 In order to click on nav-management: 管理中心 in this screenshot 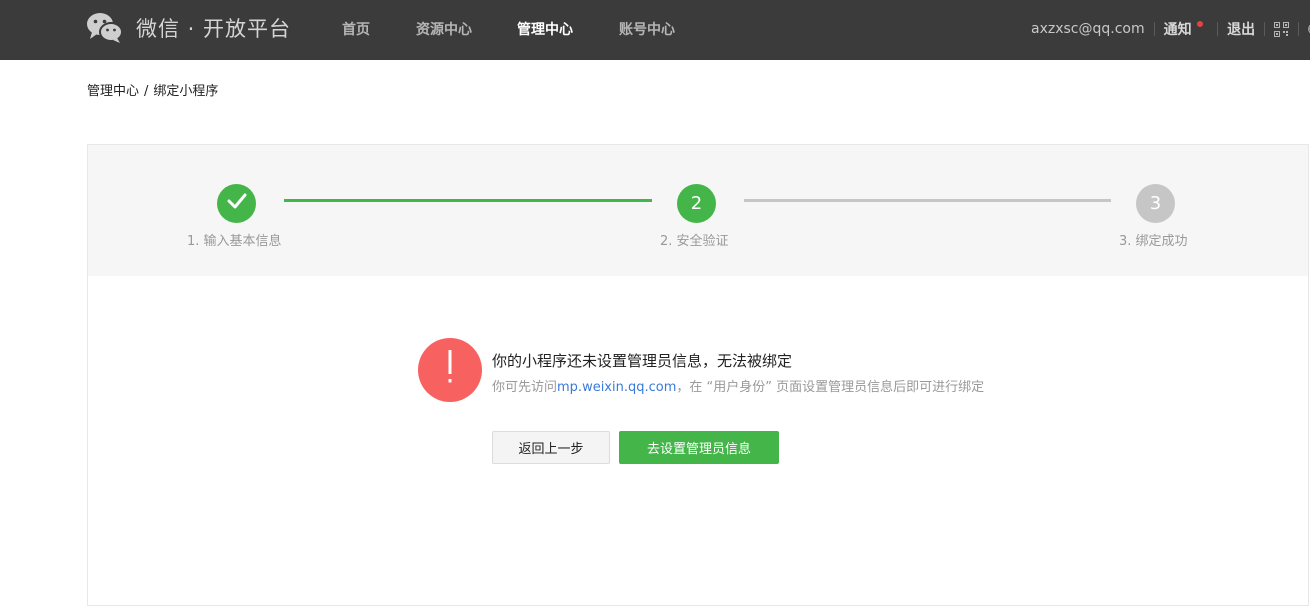, I will do `click(545, 29)`.